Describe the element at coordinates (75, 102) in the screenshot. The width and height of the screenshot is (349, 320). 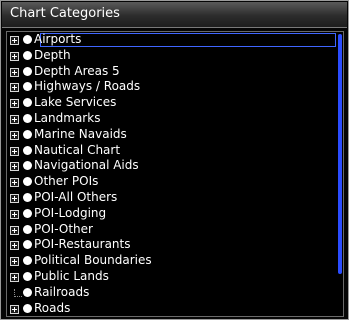
I see `category-label: Lake Services` at that location.